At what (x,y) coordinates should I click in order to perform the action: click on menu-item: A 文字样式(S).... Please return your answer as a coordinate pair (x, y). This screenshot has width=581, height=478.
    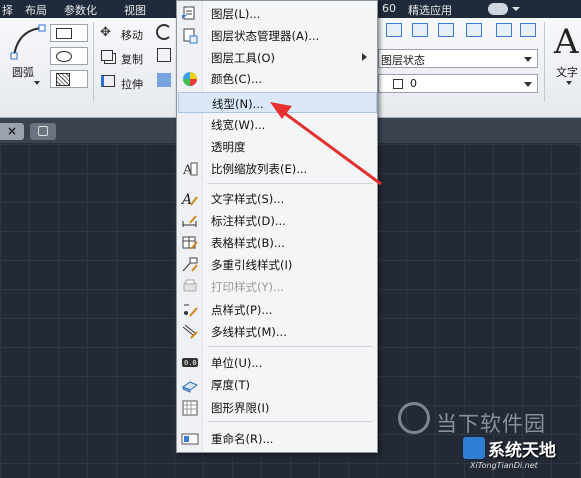
    Looking at the image, I should click on (277, 198).